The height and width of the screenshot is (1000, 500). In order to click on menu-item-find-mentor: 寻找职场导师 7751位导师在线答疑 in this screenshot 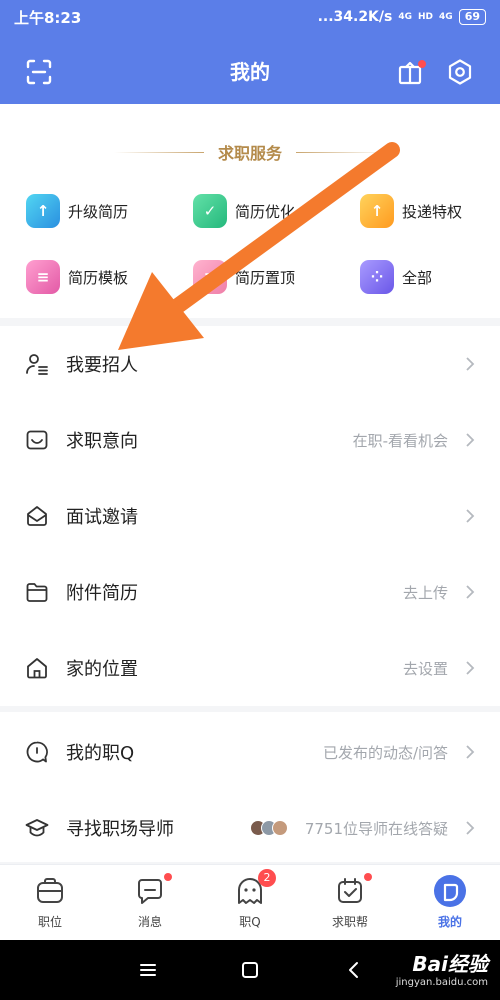, I will do `click(250, 828)`.